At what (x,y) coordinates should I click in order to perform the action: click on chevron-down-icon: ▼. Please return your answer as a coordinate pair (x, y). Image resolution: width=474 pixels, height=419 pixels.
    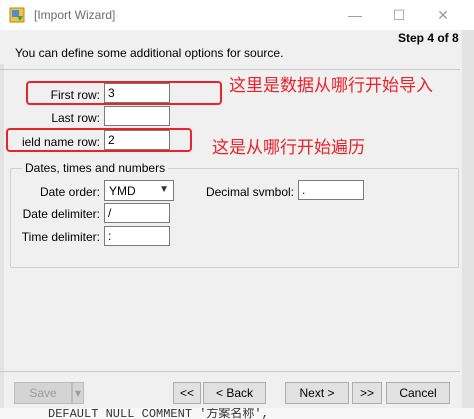
    Looking at the image, I should click on (164, 189).